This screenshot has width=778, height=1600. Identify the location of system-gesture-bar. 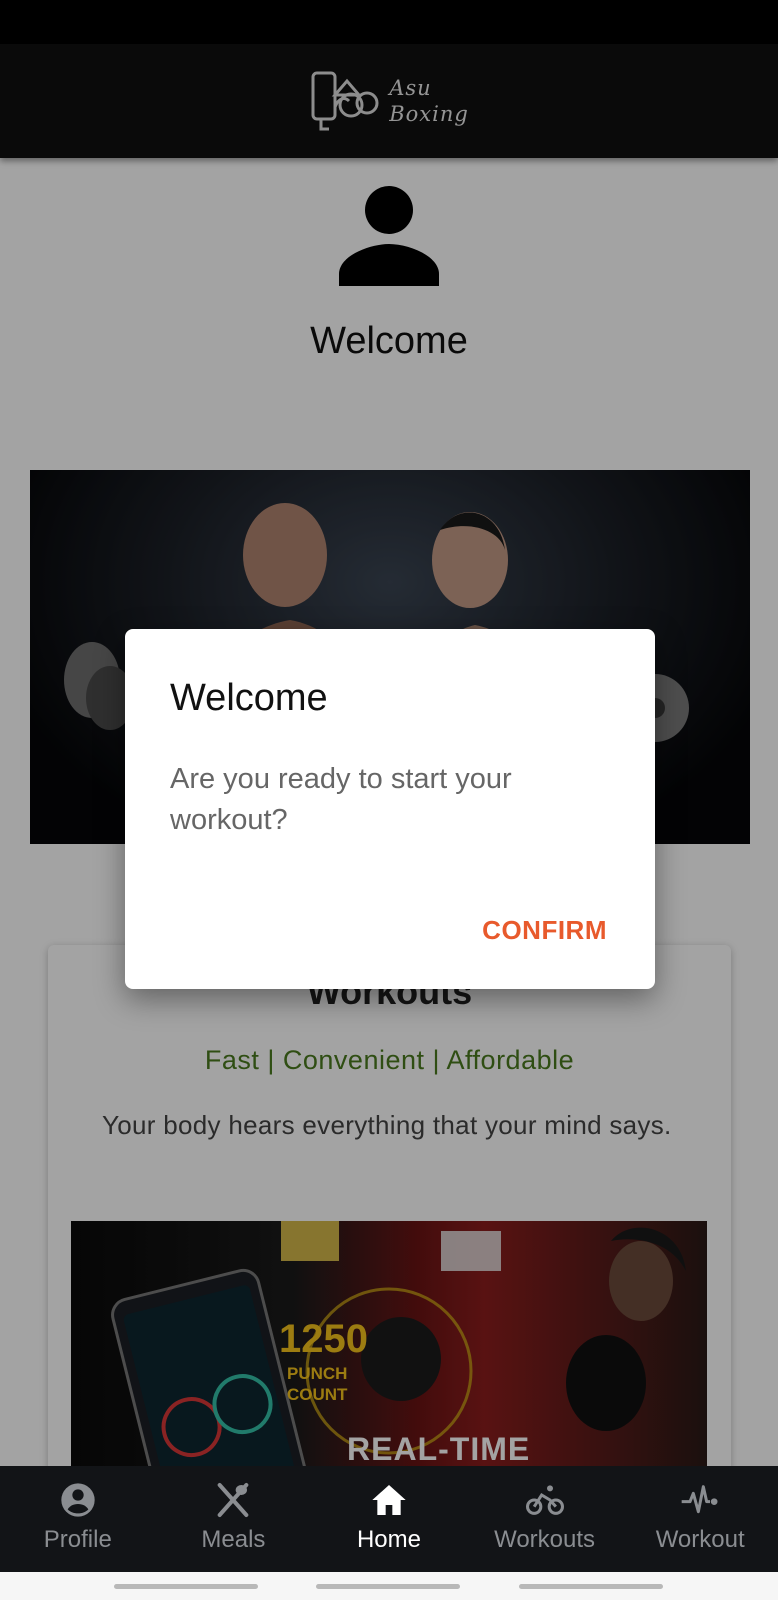
(389, 1586).